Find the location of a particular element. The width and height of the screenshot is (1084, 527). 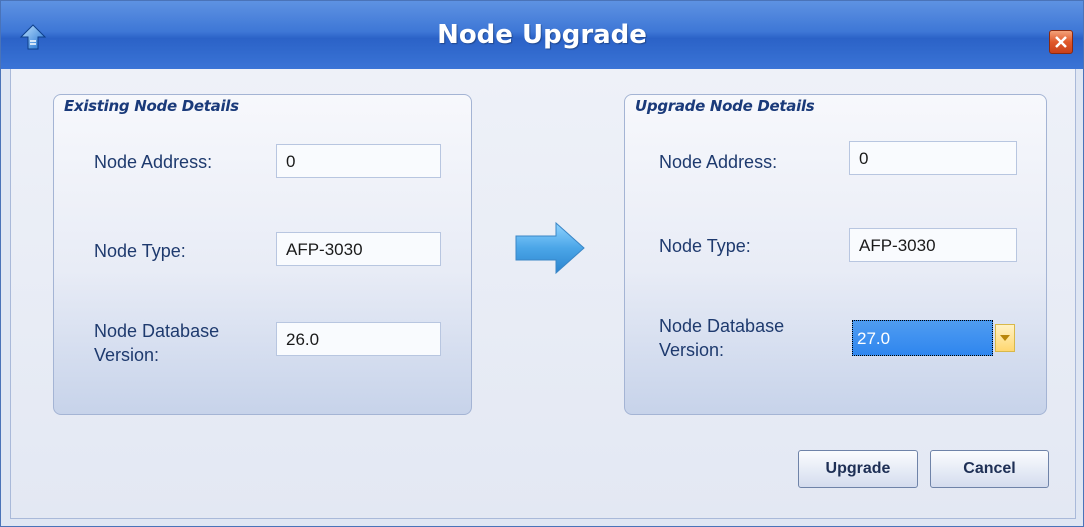

upgrade-button: Upgrade is located at coordinates (858, 469).